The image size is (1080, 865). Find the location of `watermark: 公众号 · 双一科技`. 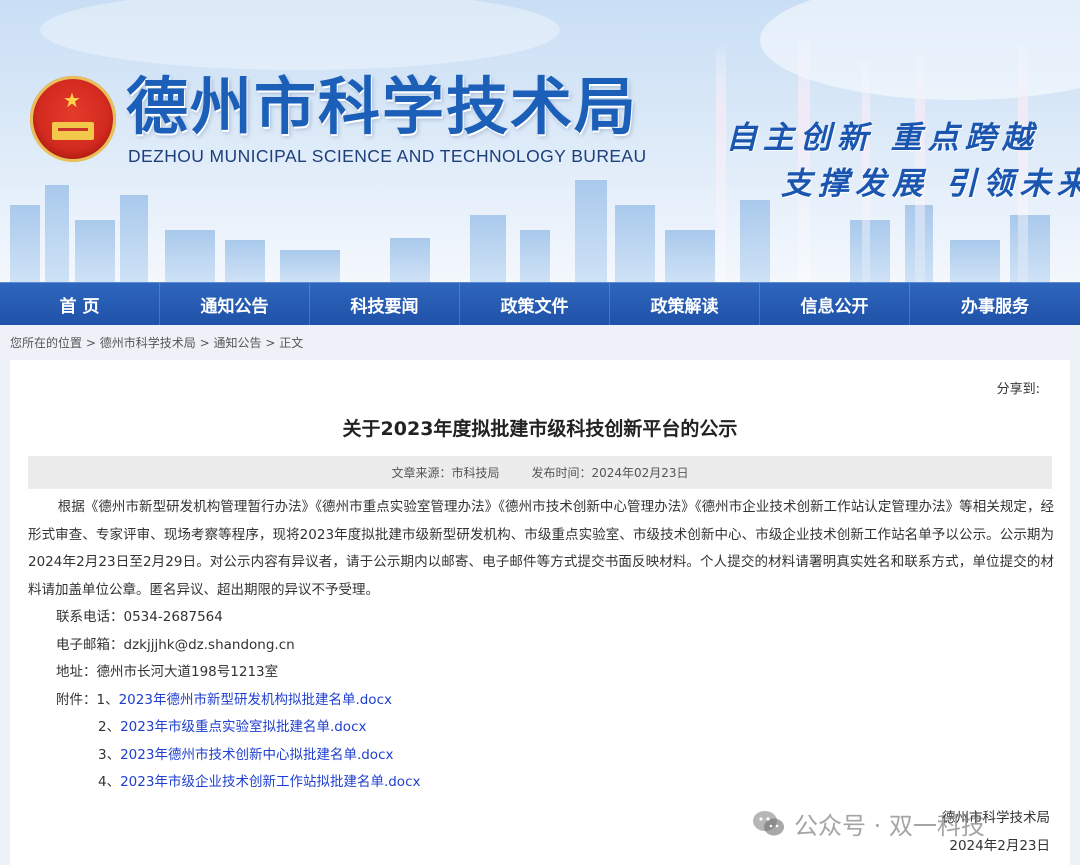

watermark: 公众号 · 双一科技 is located at coordinates (868, 823).